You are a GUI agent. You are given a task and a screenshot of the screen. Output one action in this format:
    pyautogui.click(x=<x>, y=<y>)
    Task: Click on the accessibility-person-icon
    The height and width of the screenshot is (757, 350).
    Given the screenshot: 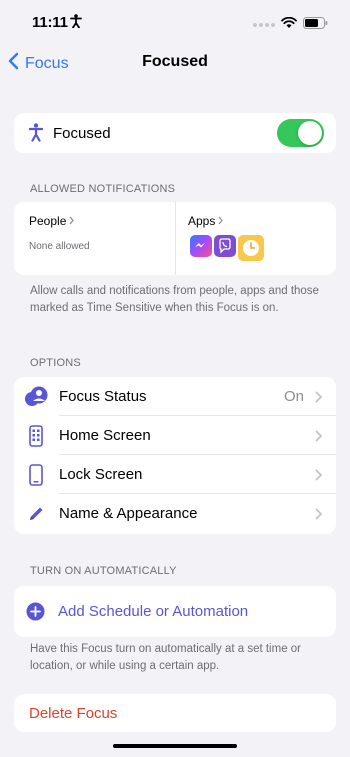 What is the action you would take?
    pyautogui.click(x=76, y=23)
    